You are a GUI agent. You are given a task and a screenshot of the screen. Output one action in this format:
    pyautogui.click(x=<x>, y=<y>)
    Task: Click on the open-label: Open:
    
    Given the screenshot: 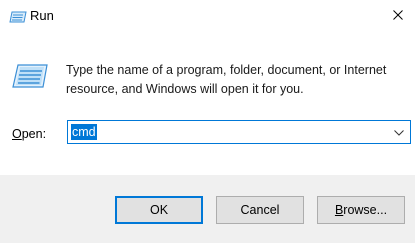 What is the action you would take?
    pyautogui.click(x=29, y=134)
    